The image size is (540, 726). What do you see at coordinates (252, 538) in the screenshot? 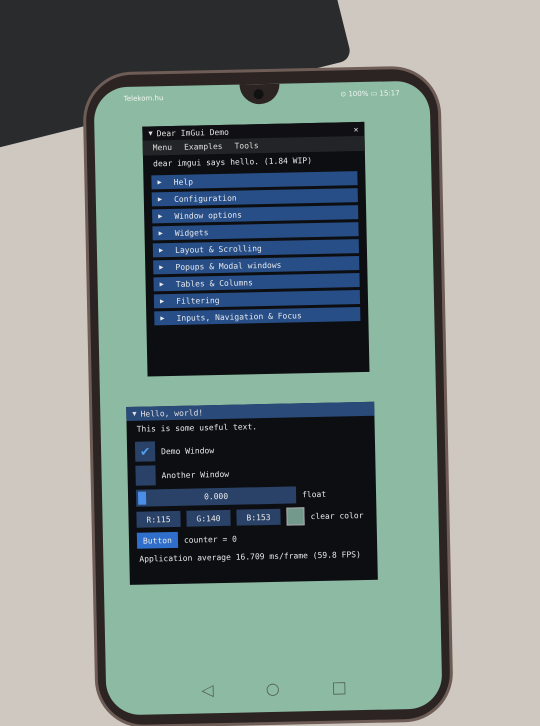
I see `button-row: Button counter = 0` at bounding box center [252, 538].